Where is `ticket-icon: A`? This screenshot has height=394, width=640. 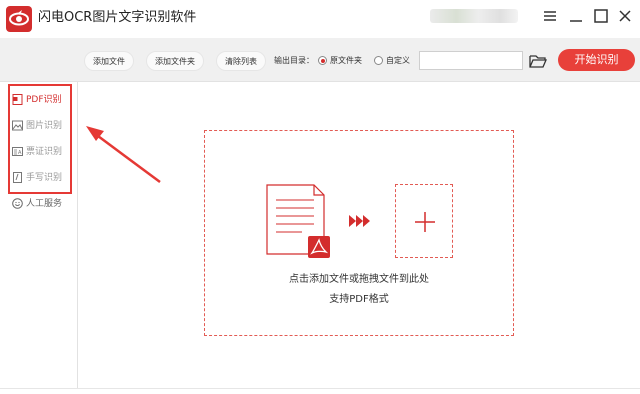
ticket-icon: A is located at coordinates (17, 151).